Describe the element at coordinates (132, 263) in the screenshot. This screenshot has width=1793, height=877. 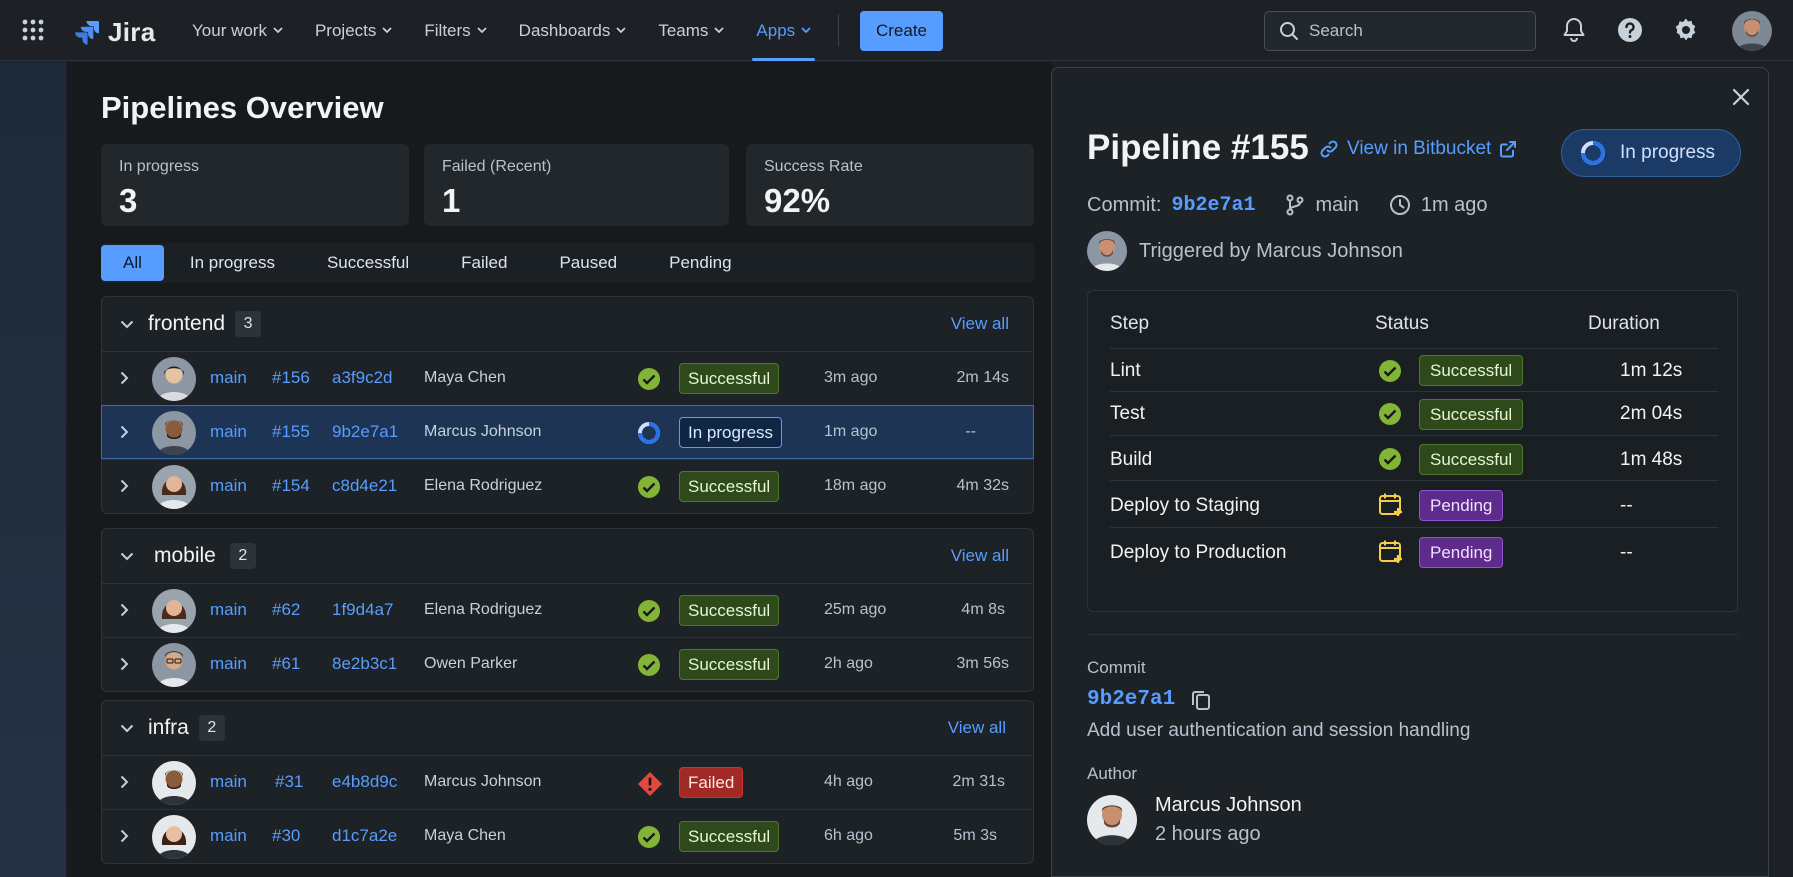
I see `filter-all: All` at that location.